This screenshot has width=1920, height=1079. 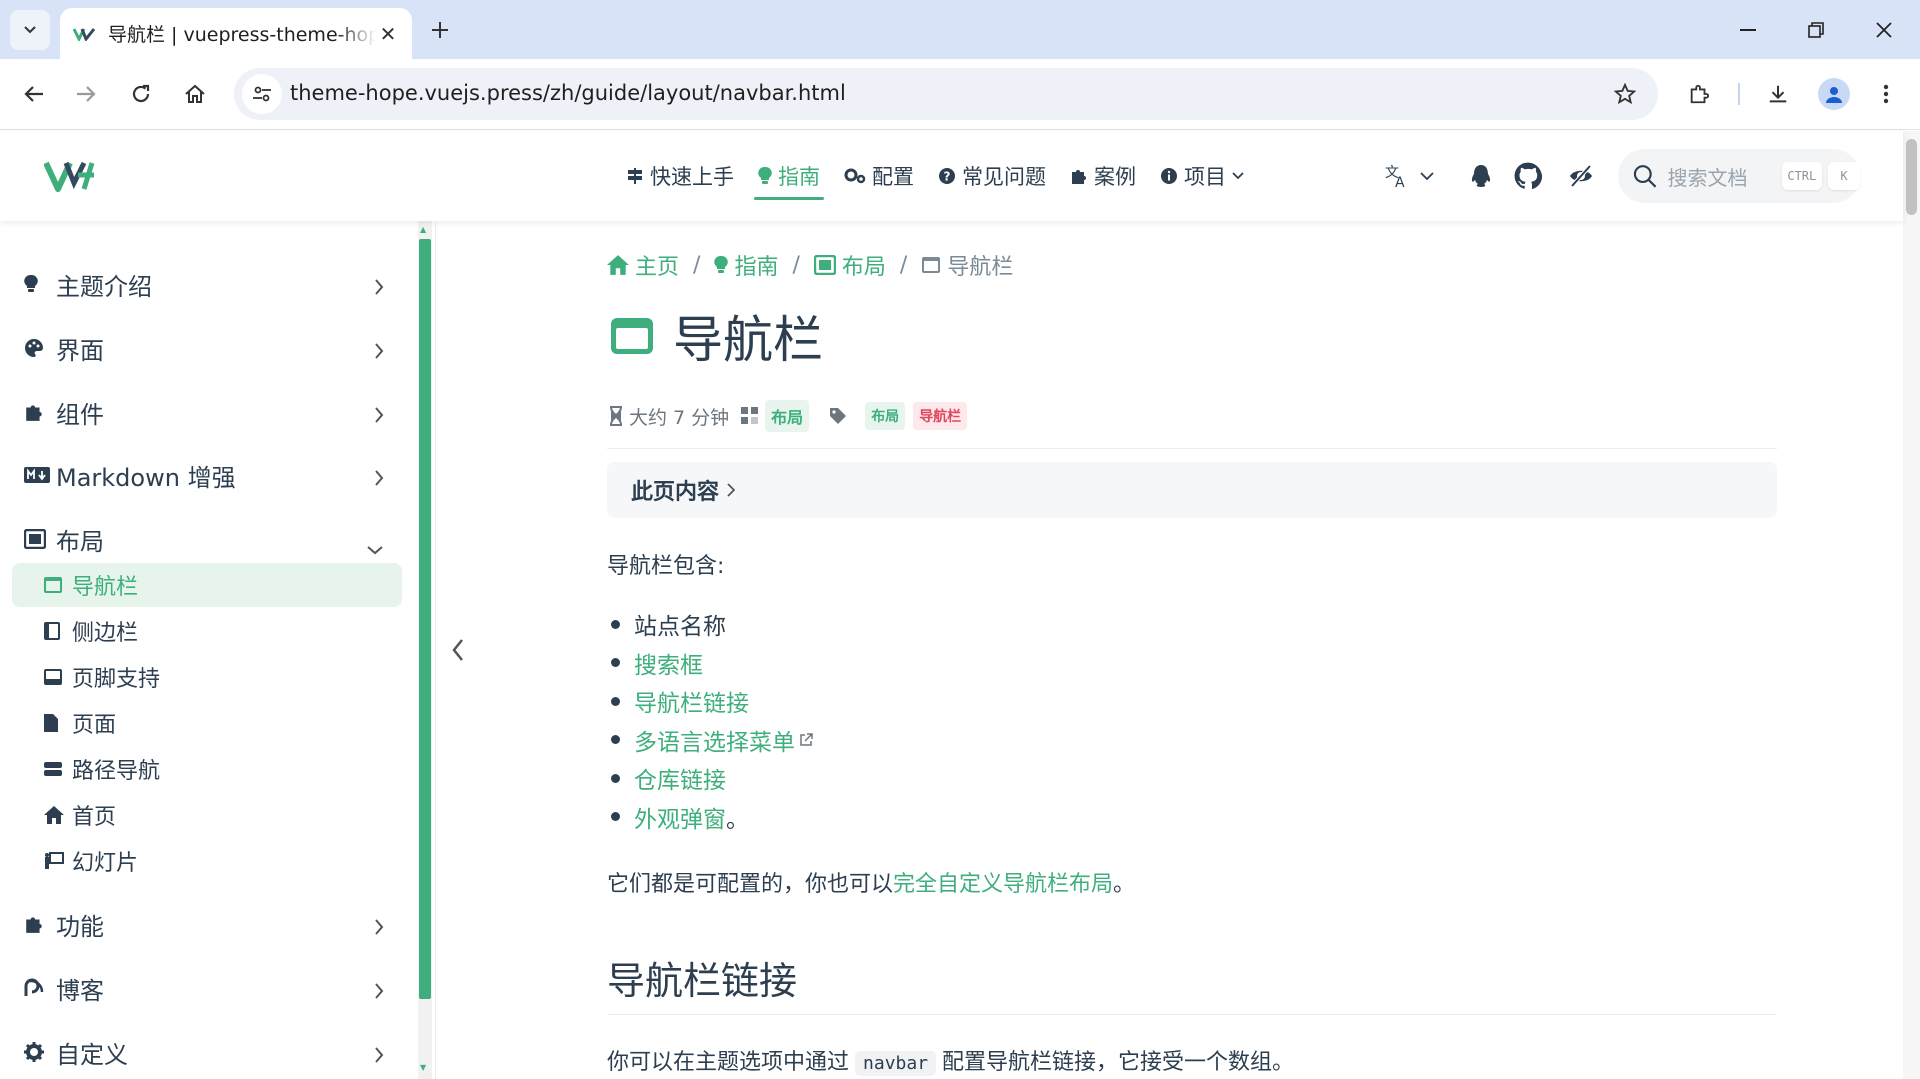 I want to click on list-item: 多语言选择菜单, so click(x=710, y=740).